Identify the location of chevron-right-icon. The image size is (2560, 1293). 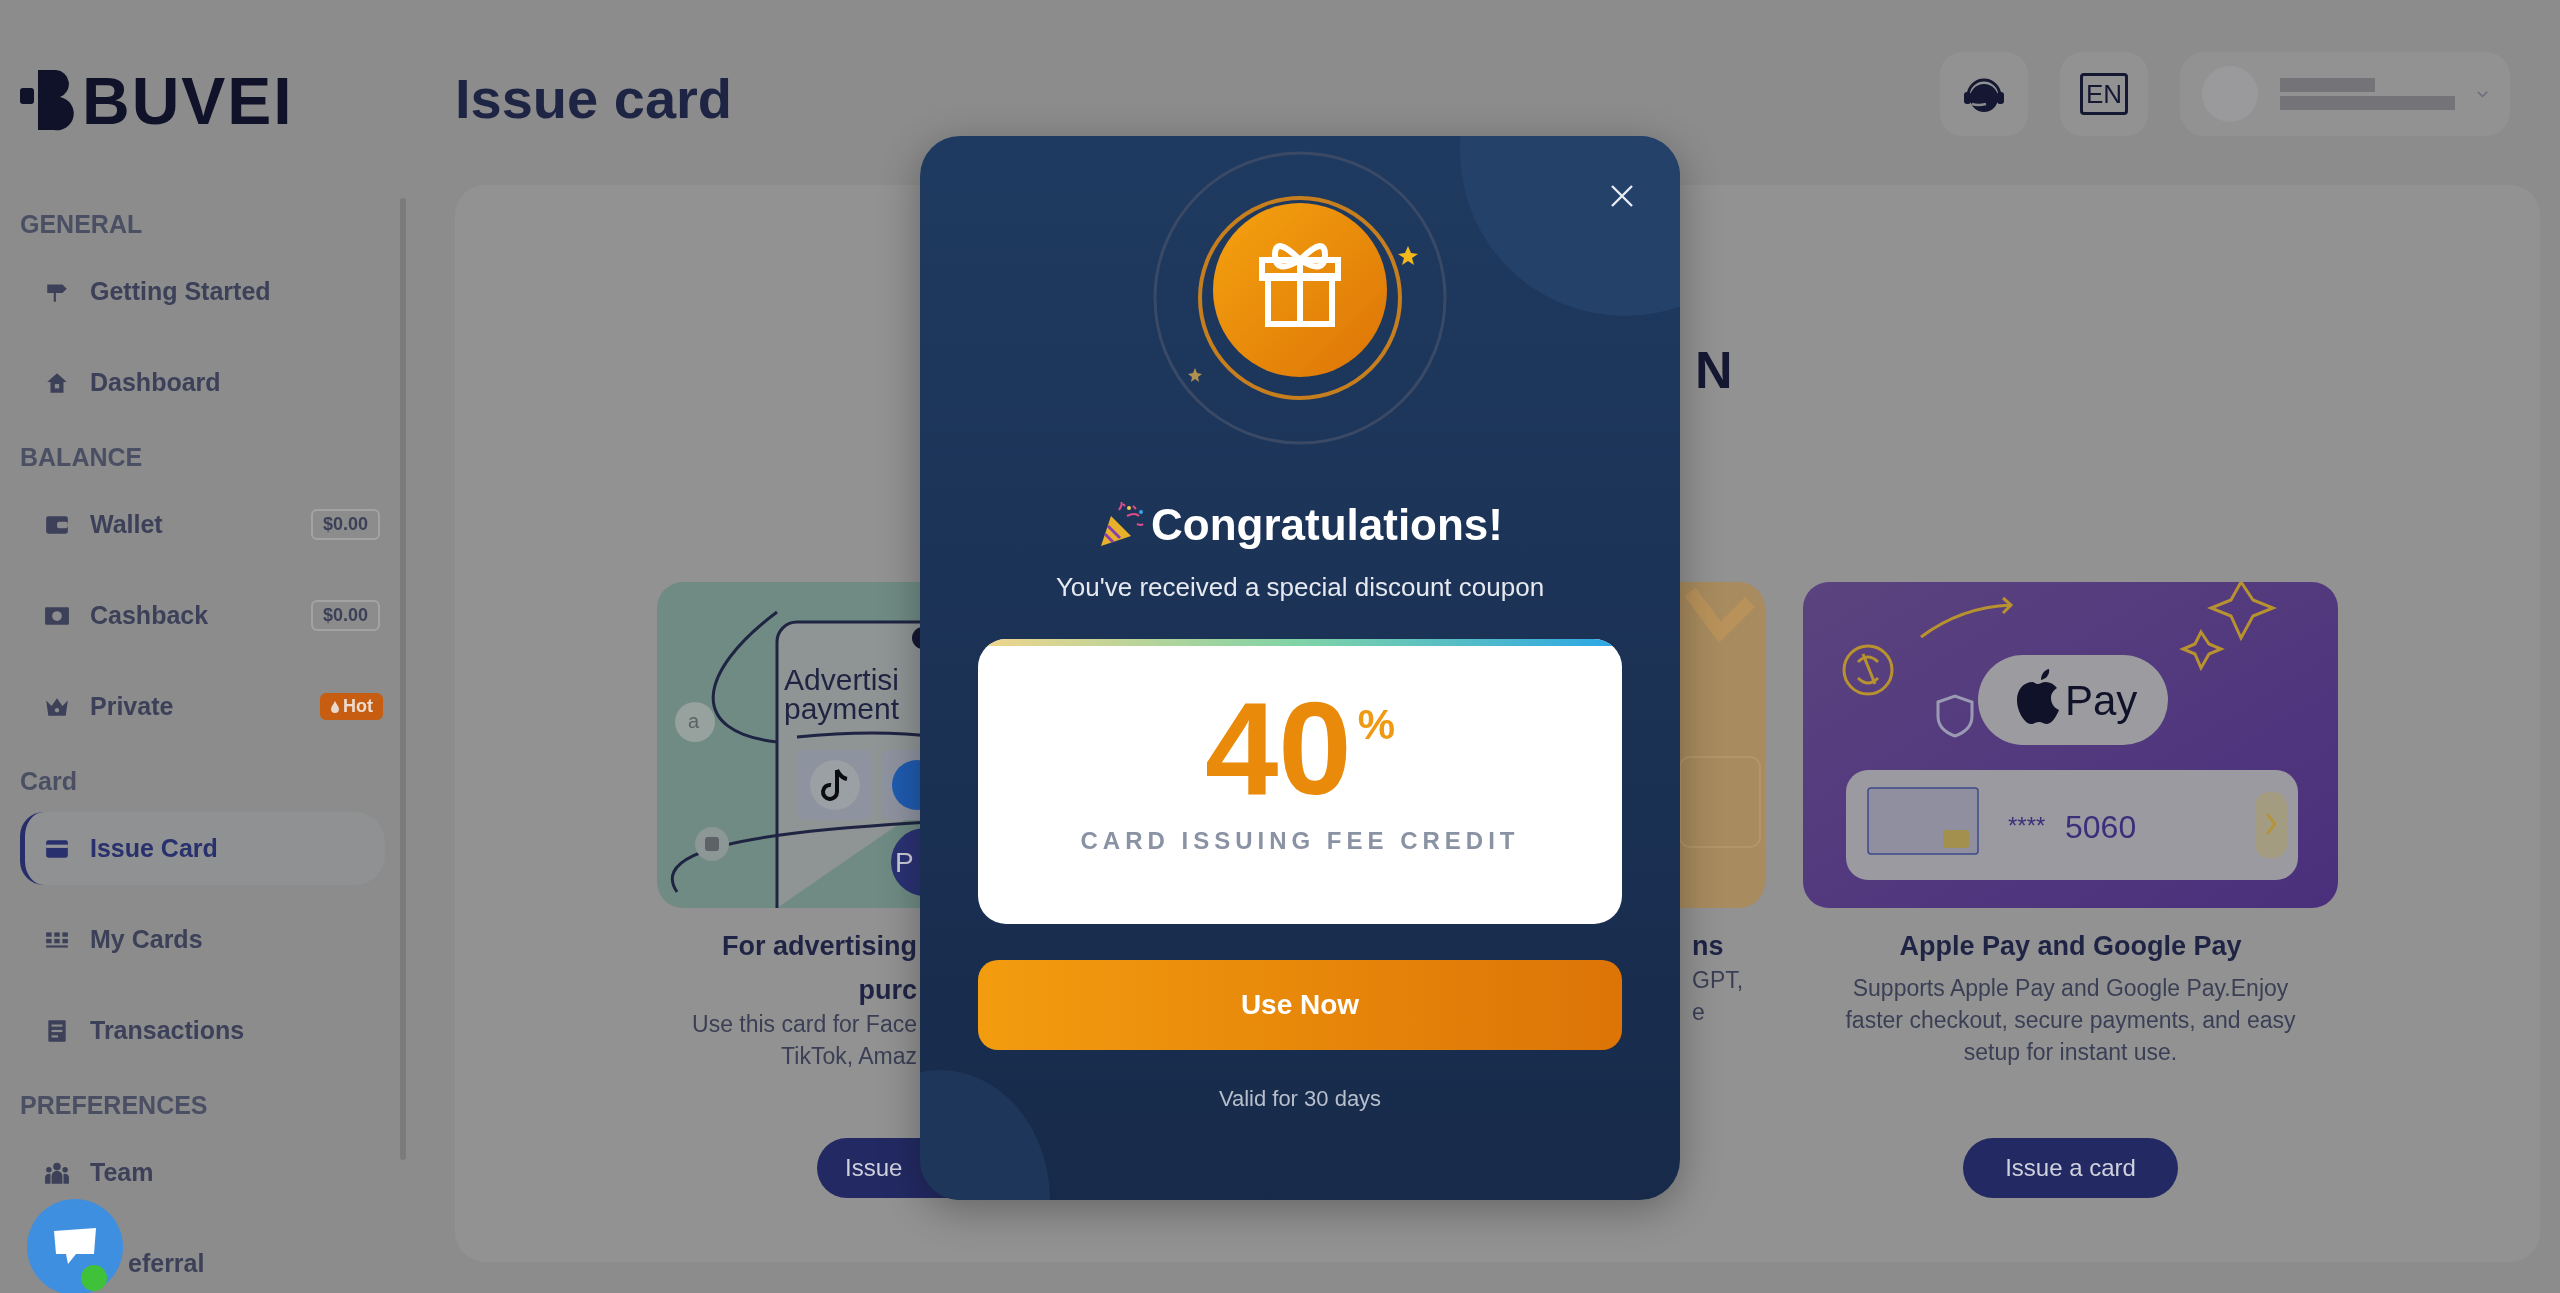
(2271, 824).